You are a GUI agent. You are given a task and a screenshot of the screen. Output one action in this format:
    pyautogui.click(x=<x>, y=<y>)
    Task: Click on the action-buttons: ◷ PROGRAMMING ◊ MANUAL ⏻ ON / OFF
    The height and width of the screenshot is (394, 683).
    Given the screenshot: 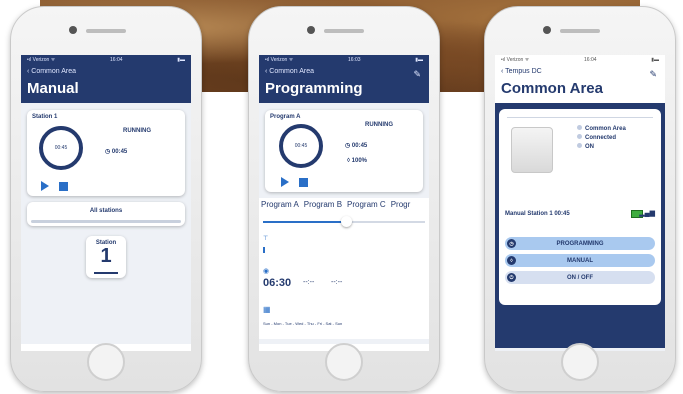 What is the action you would take?
    pyautogui.click(x=580, y=260)
    